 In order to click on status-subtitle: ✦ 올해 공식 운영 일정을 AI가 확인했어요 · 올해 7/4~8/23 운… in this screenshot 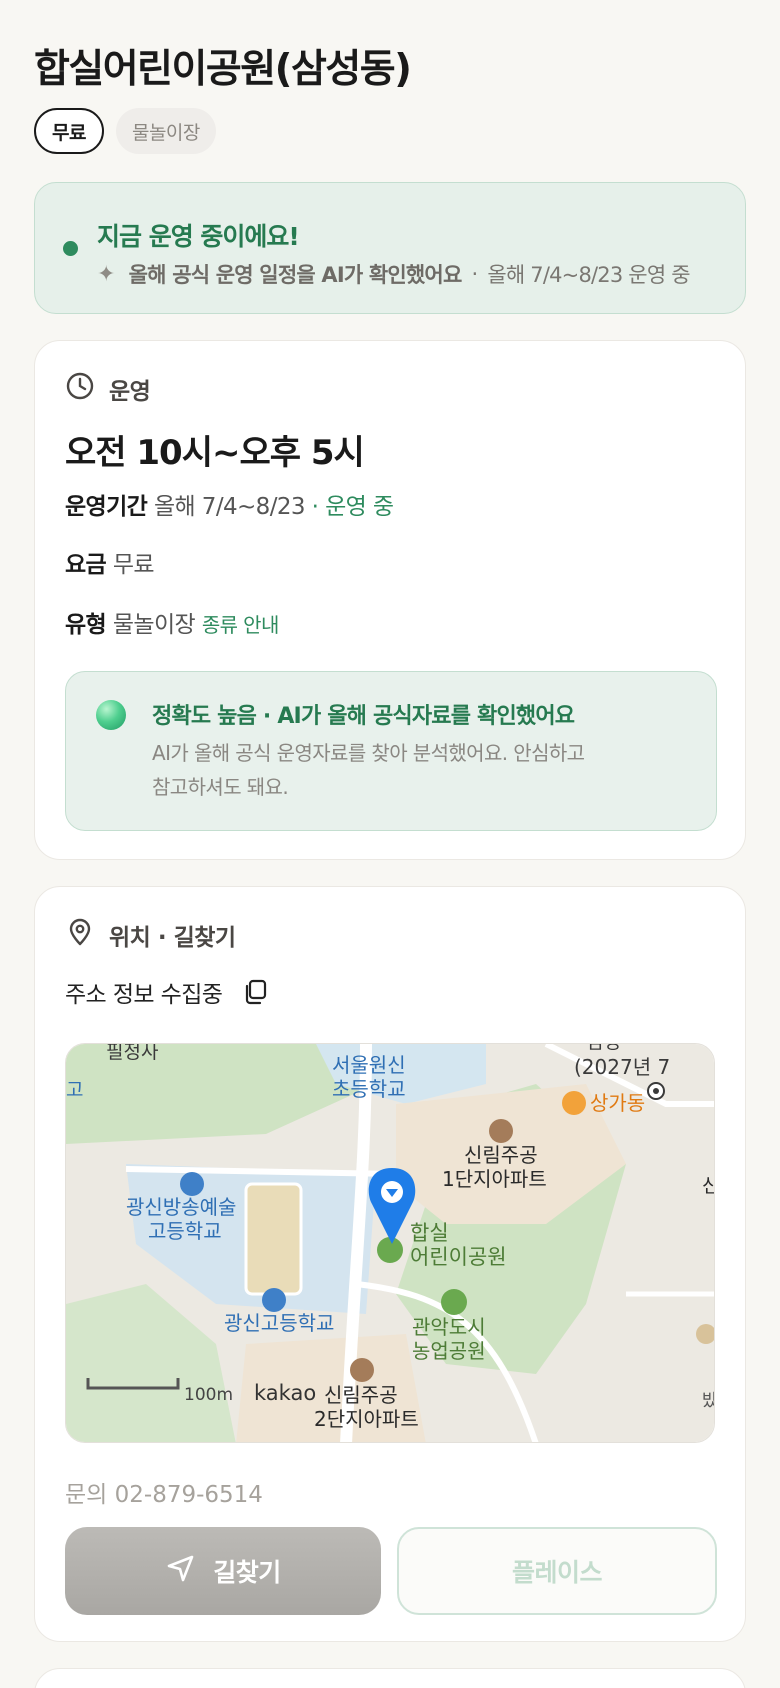, I will do `click(394, 274)`.